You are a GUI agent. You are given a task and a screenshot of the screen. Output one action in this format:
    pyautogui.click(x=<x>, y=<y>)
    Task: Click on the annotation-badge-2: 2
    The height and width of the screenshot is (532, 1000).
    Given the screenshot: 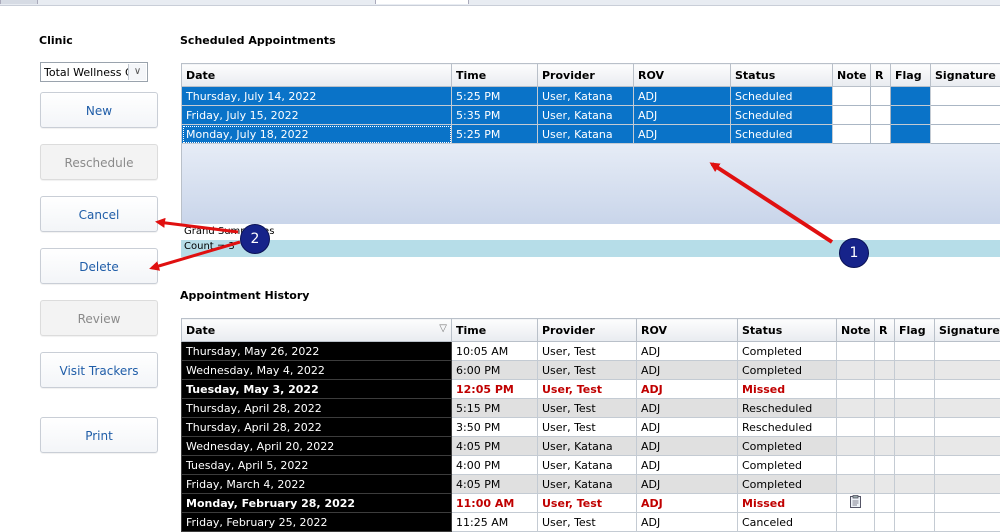 What is the action you would take?
    pyautogui.click(x=255, y=239)
    